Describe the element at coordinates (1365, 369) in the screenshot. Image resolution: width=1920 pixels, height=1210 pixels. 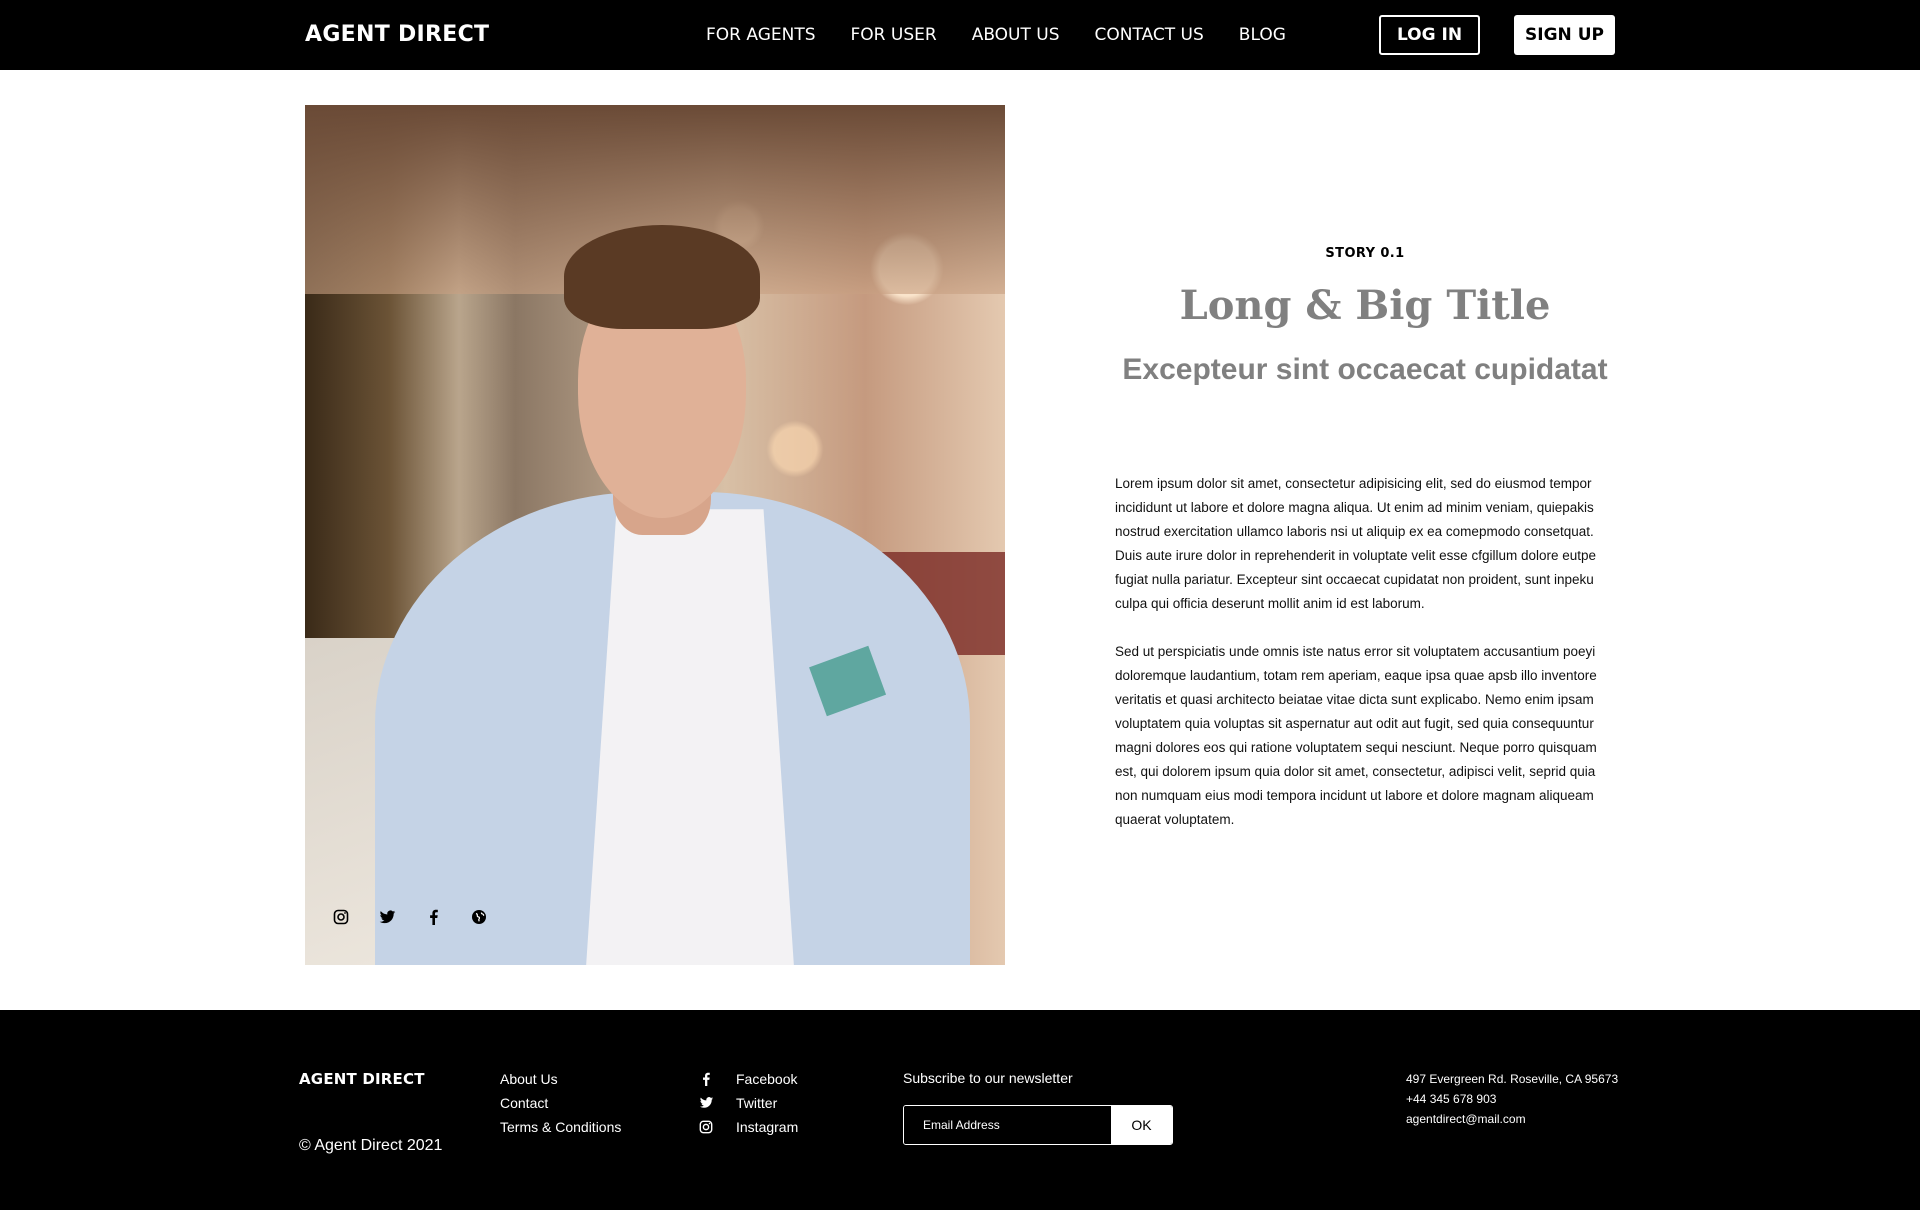
I see `story-subtitle: Excepteur sint occaecat cupidatat` at that location.